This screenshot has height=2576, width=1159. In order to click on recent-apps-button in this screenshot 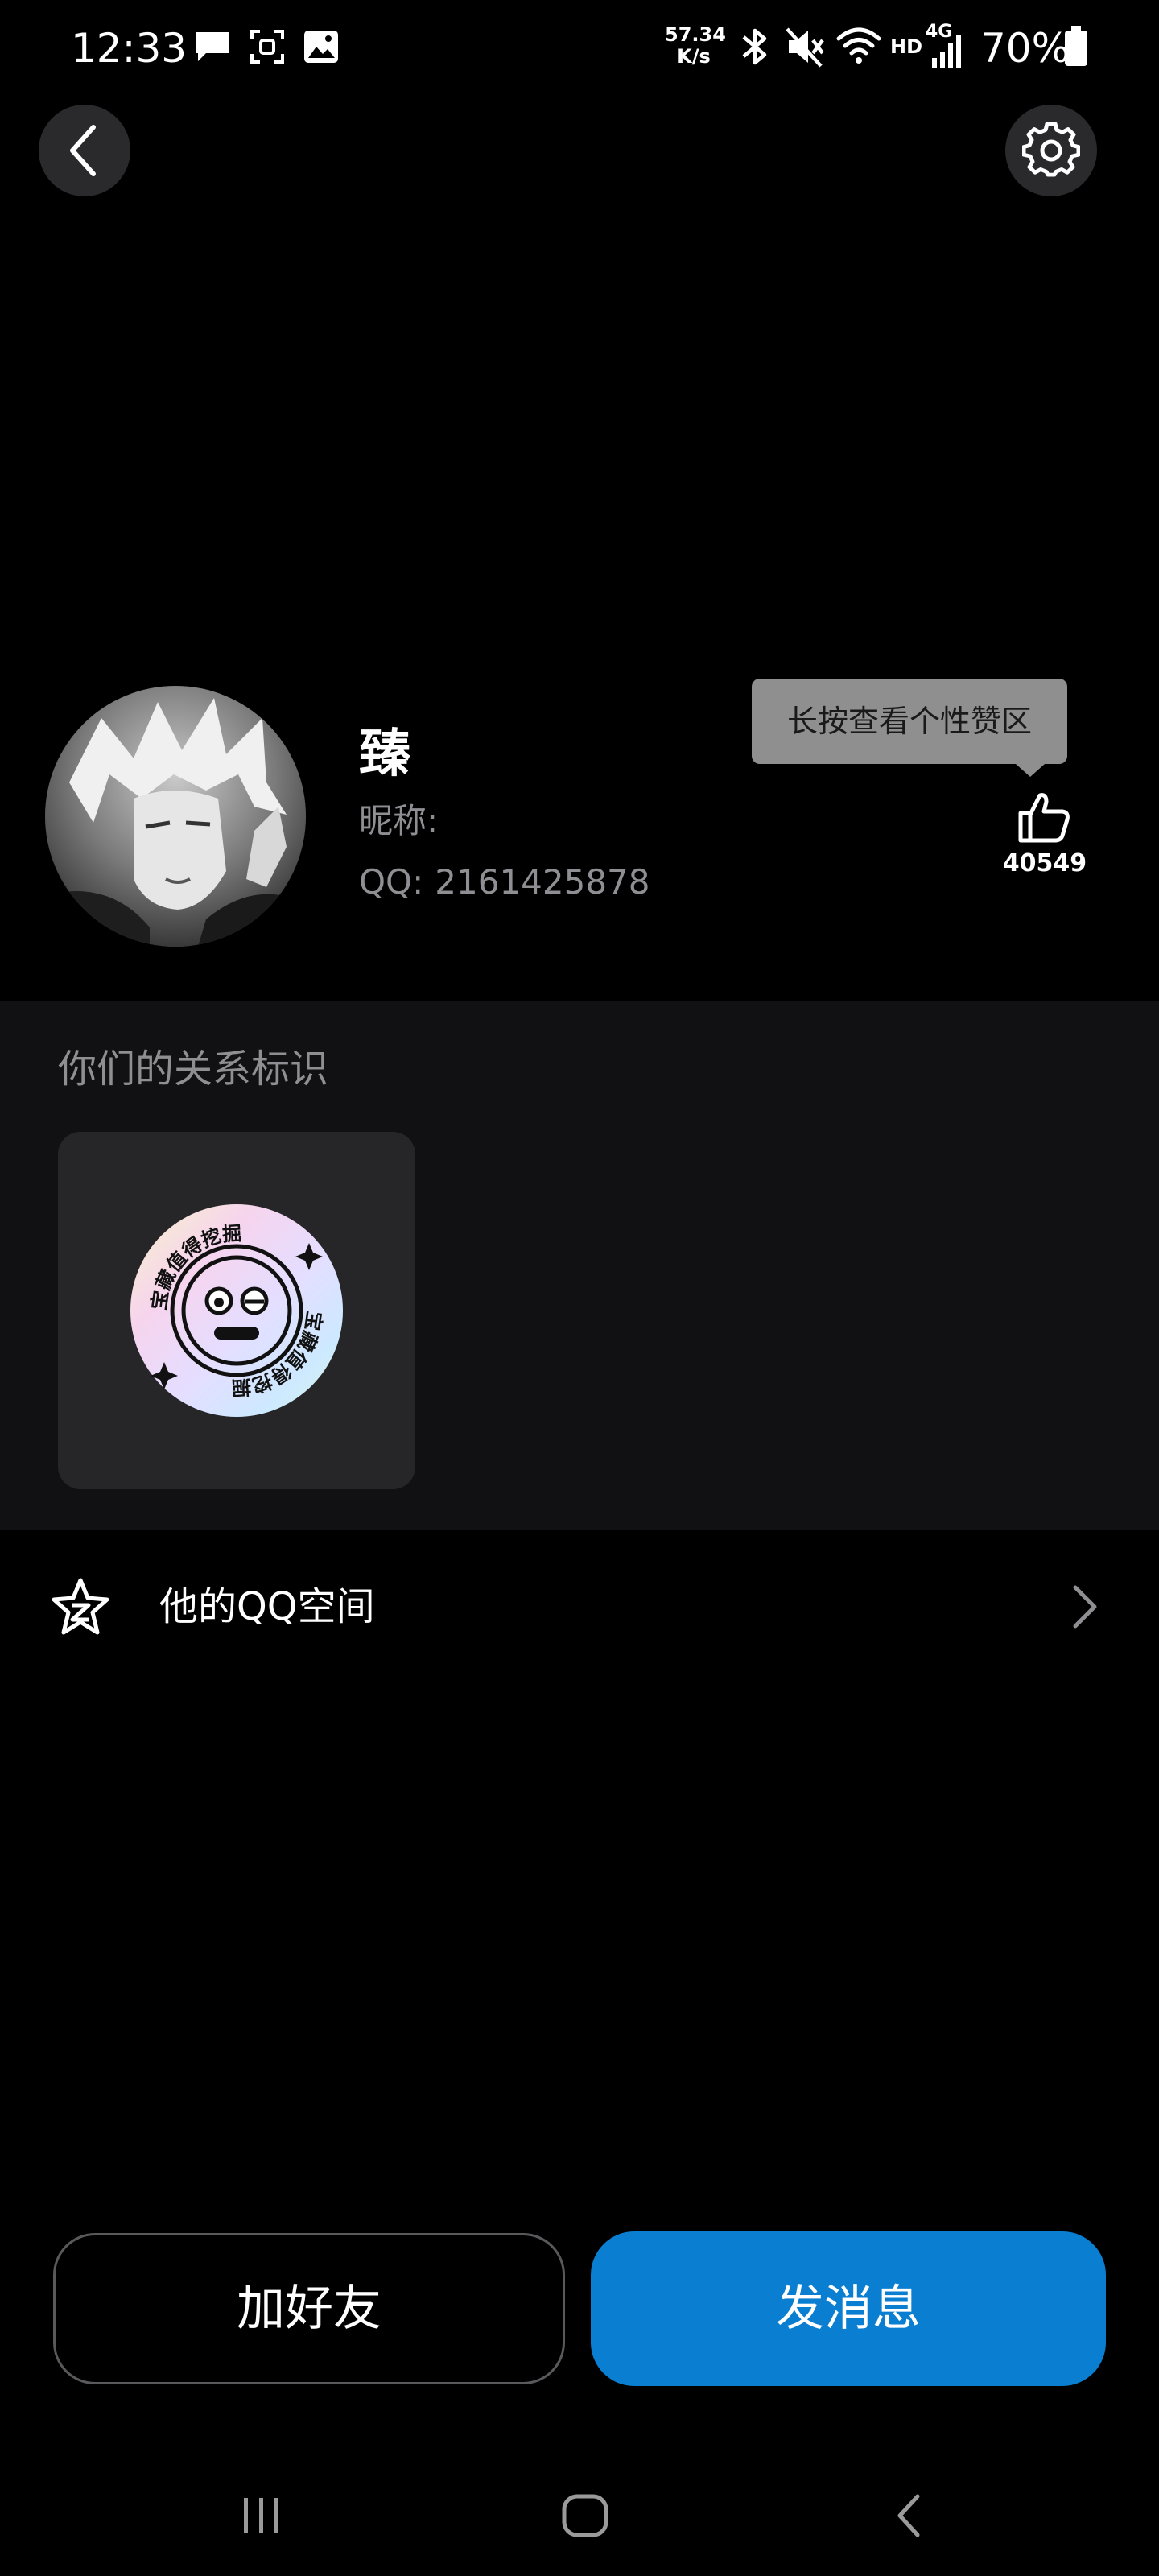, I will do `click(261, 2515)`.